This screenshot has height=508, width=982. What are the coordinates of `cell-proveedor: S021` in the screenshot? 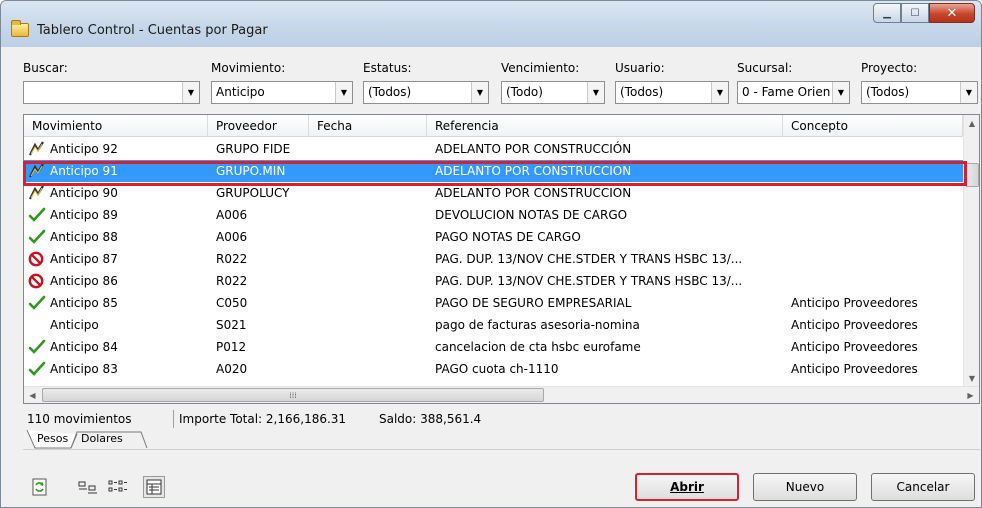 It's located at (231, 325).